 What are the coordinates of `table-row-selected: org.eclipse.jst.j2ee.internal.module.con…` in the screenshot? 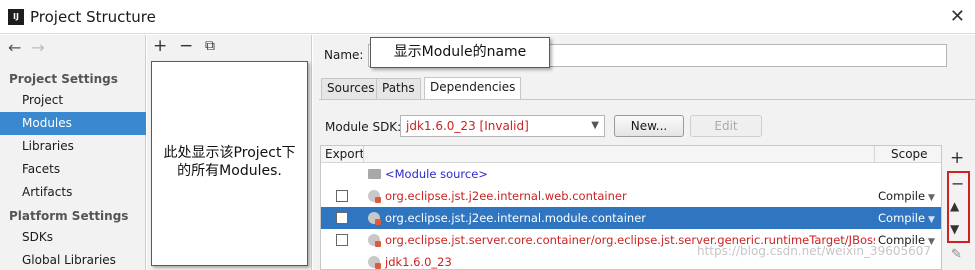 It's located at (631, 218).